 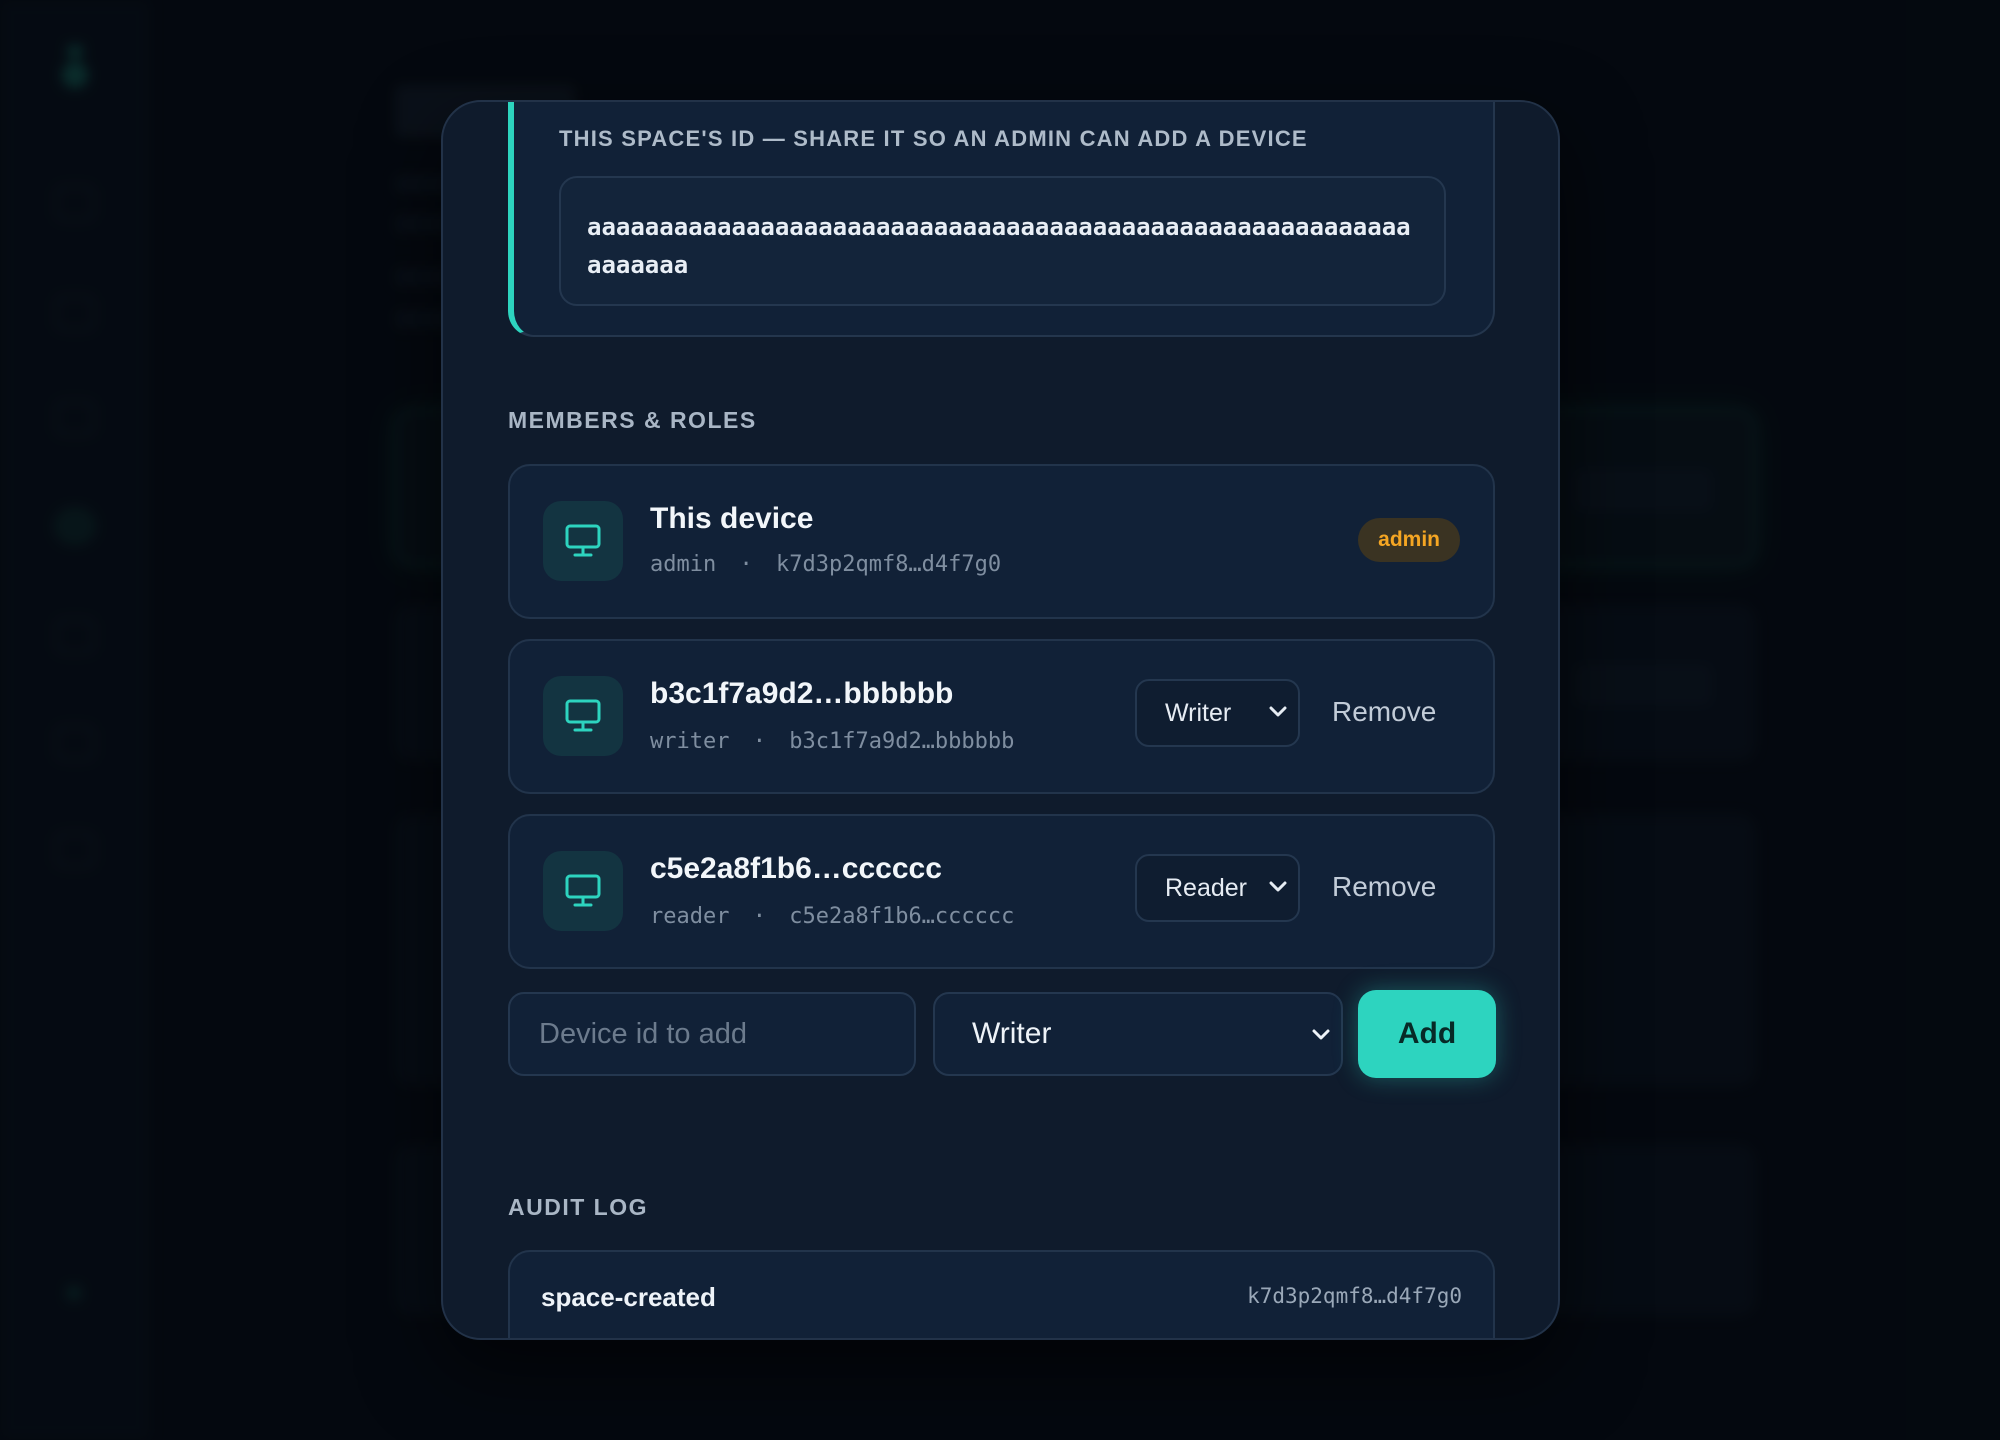 What do you see at coordinates (628, 1297) in the screenshot?
I see `audit-event: space-created` at bounding box center [628, 1297].